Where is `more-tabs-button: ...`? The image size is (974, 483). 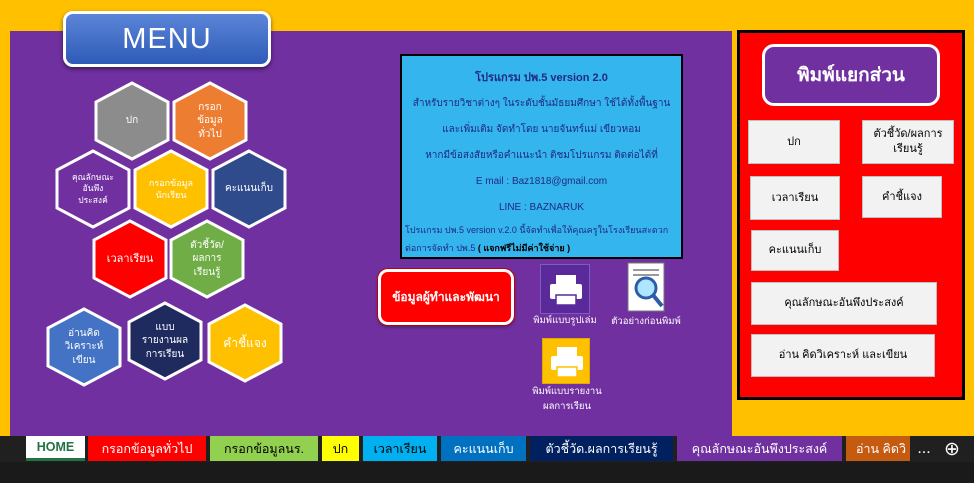
more-tabs-button: ... is located at coordinates (924, 449).